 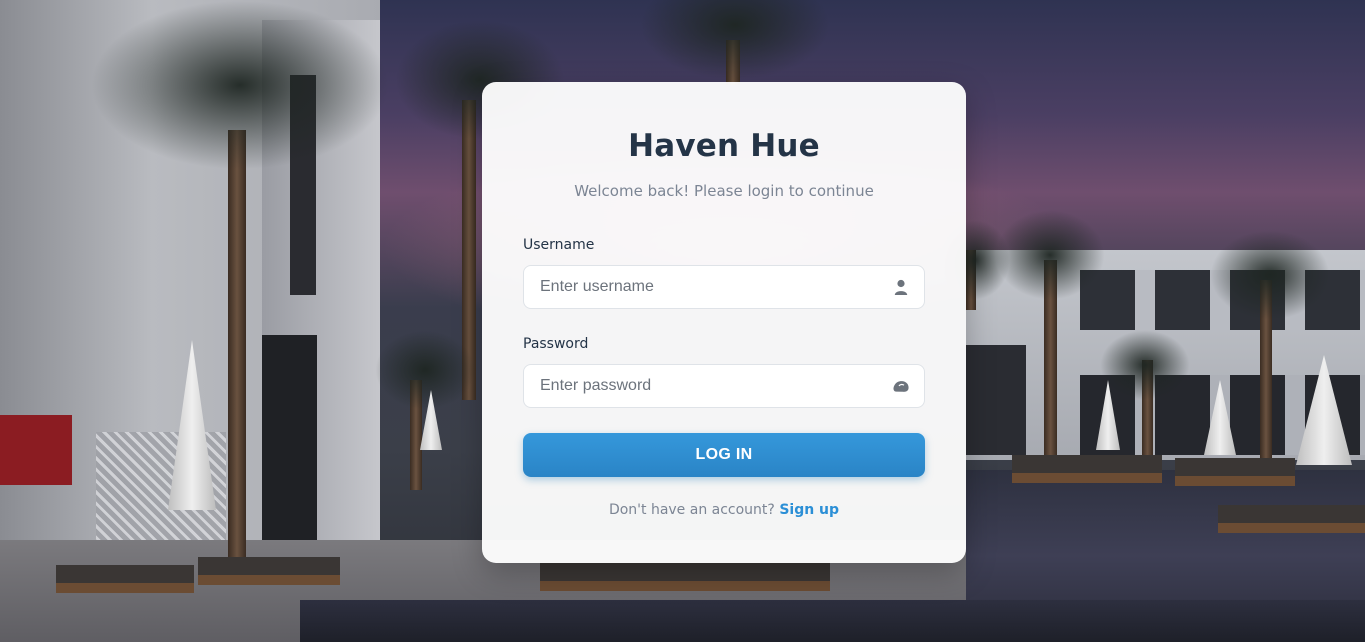 I want to click on login-button: LOG IN, so click(x=724, y=455).